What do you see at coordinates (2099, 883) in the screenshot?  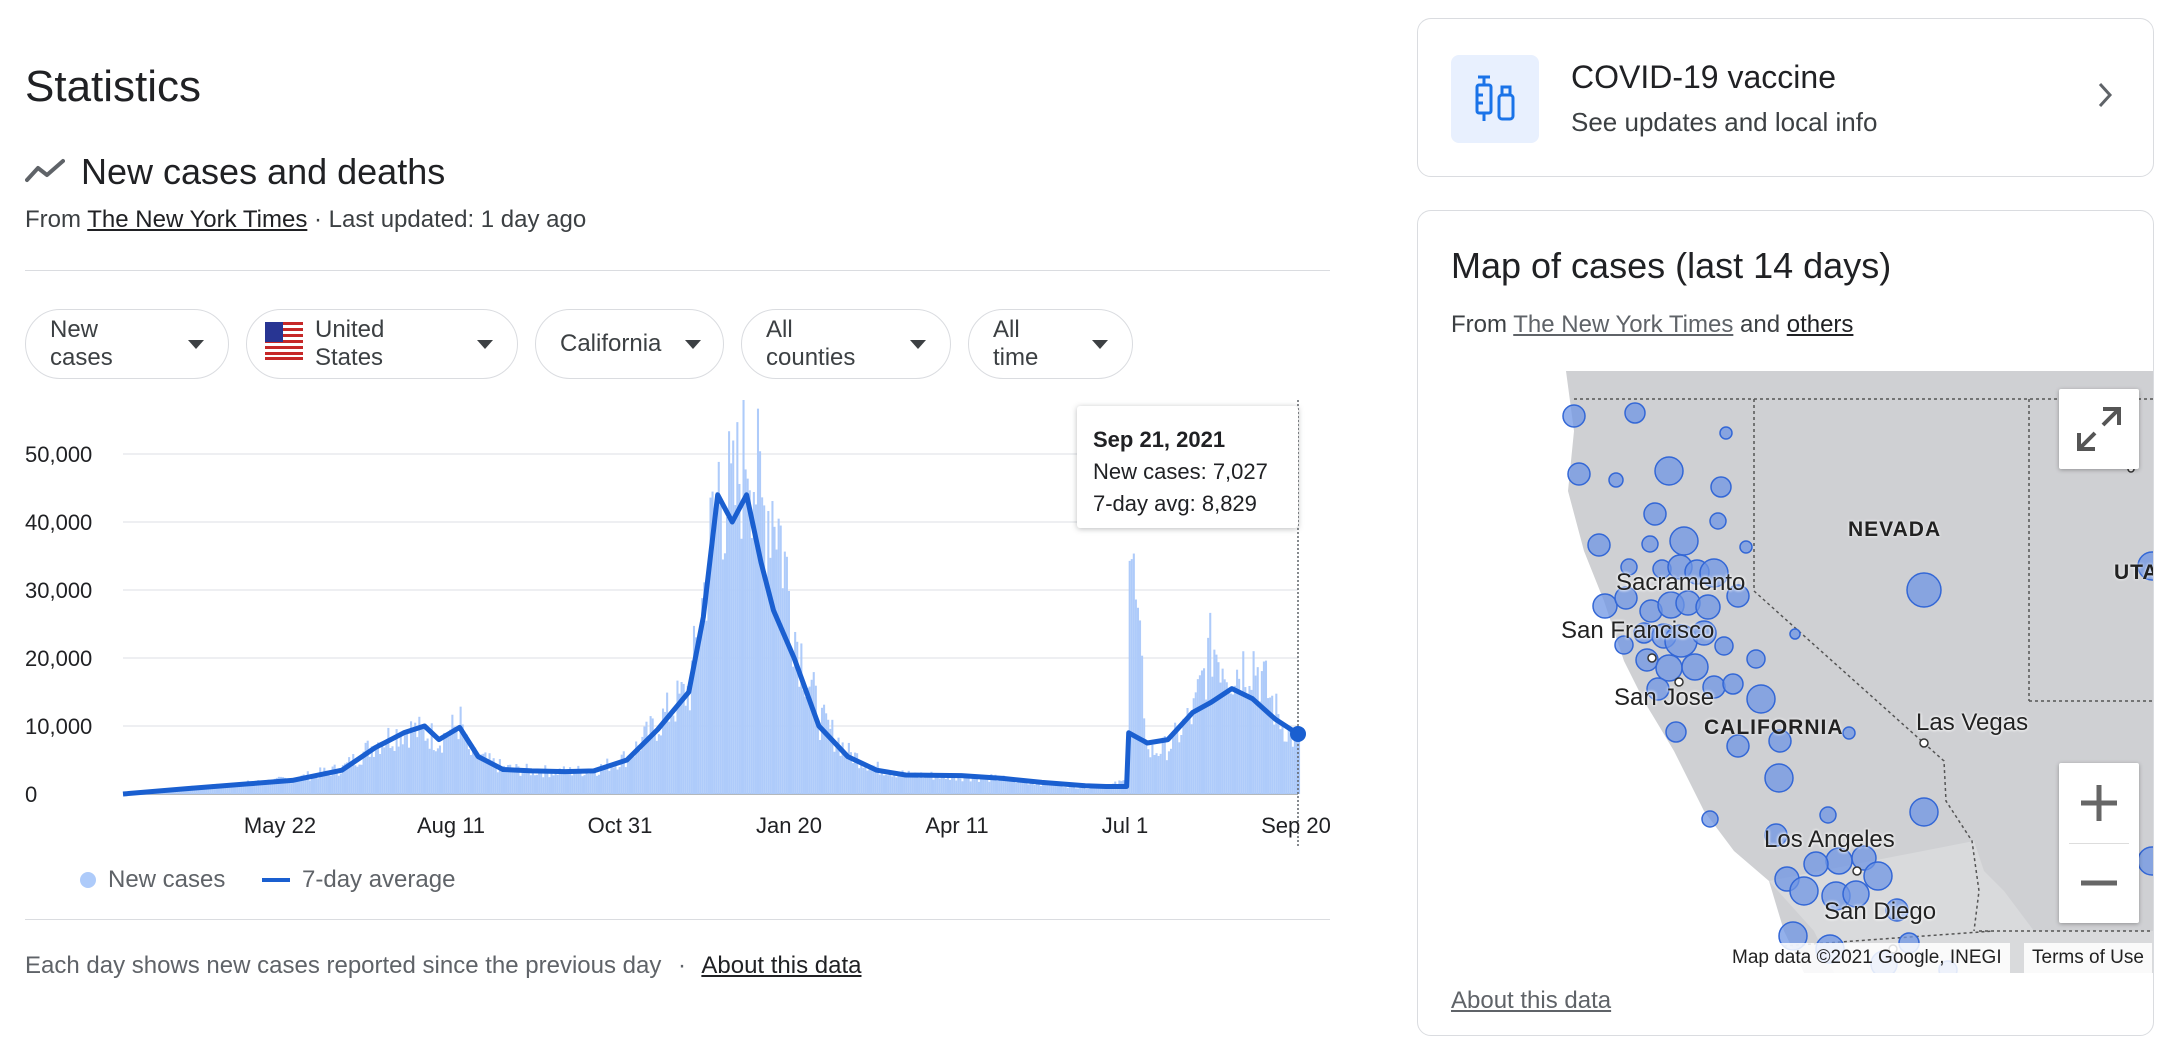 I see `zoom-out-button` at bounding box center [2099, 883].